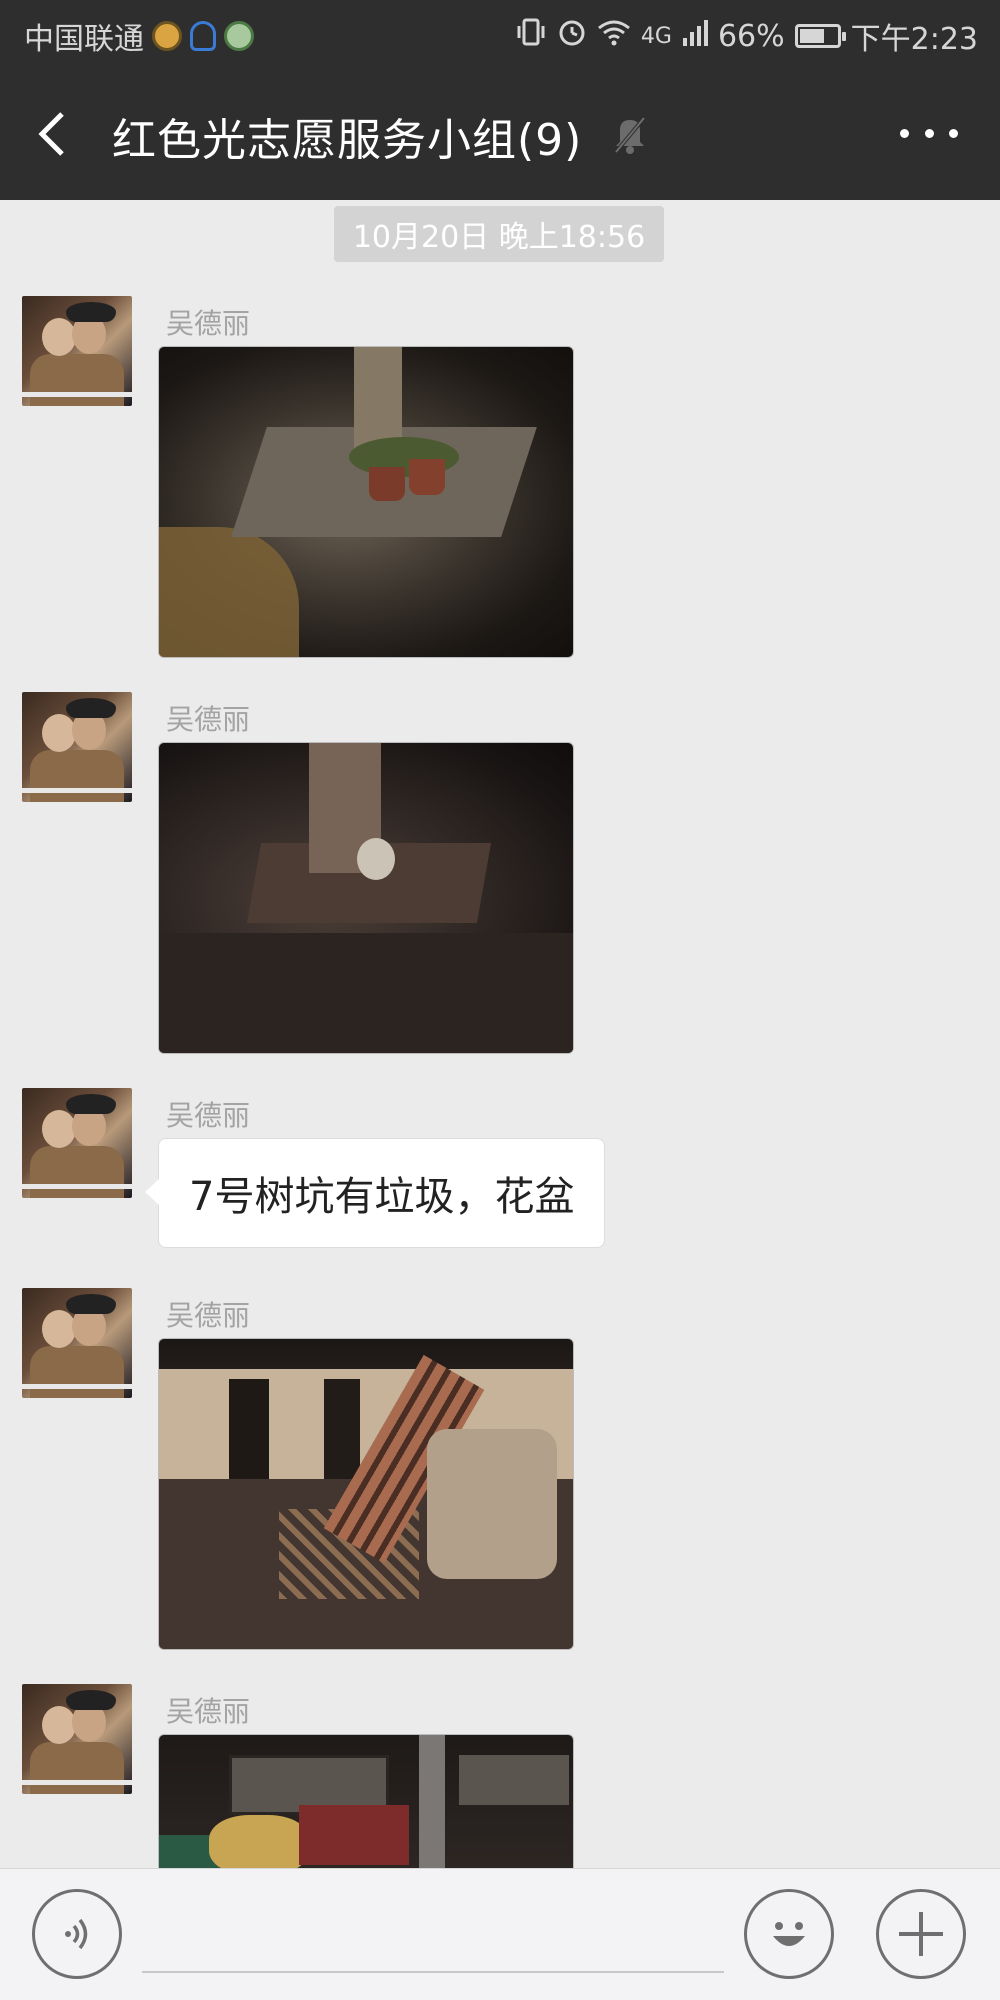 This screenshot has width=1000, height=2000. Describe the element at coordinates (531, 36) in the screenshot. I see `vibrate-icon` at that location.